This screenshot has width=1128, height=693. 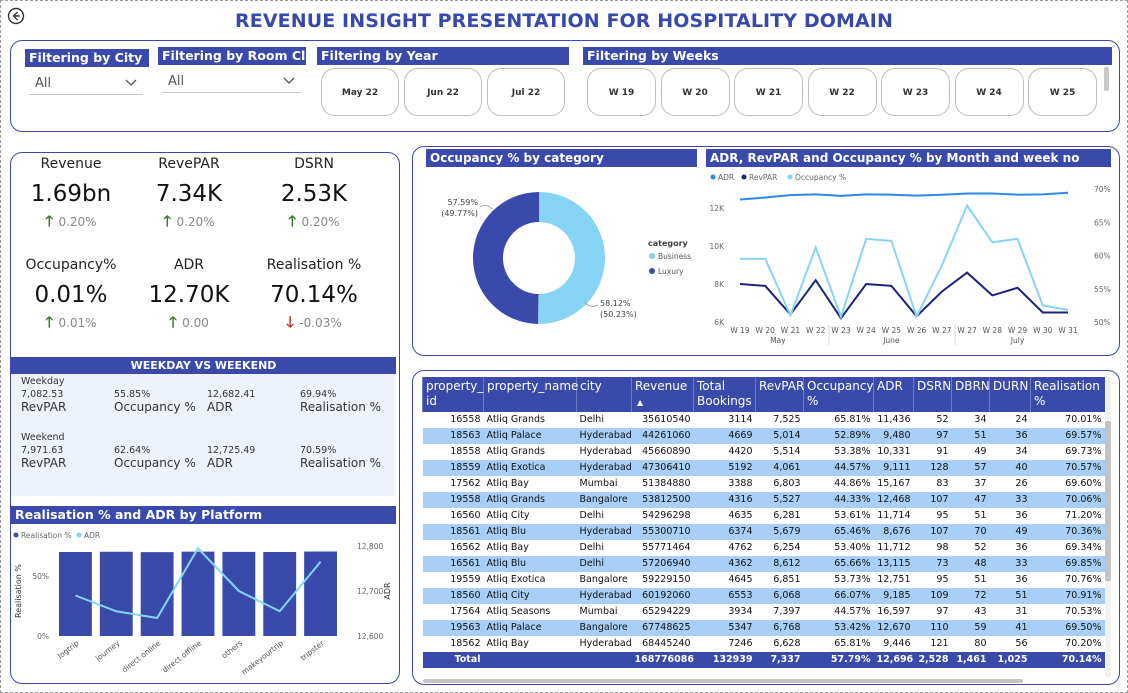 What do you see at coordinates (932, 394) in the screenshot?
I see `column-header-dsrn: DSRN` at bounding box center [932, 394].